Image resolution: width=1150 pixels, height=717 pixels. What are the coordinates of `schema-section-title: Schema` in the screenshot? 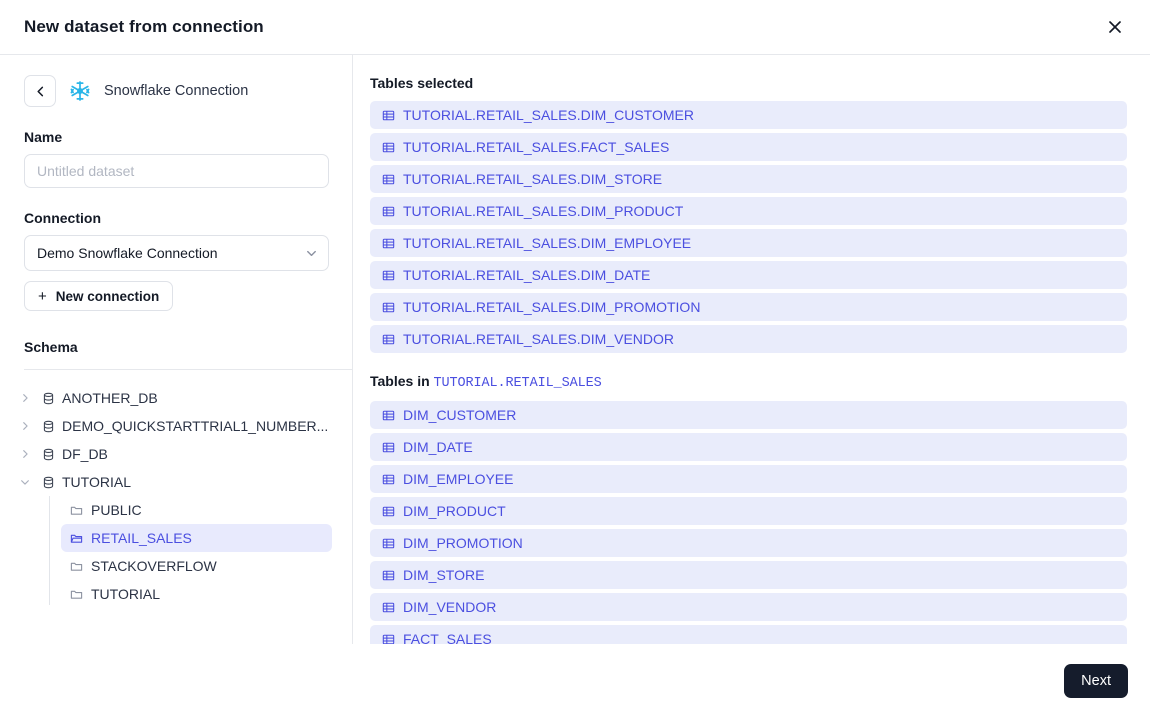 It's located at (51, 347).